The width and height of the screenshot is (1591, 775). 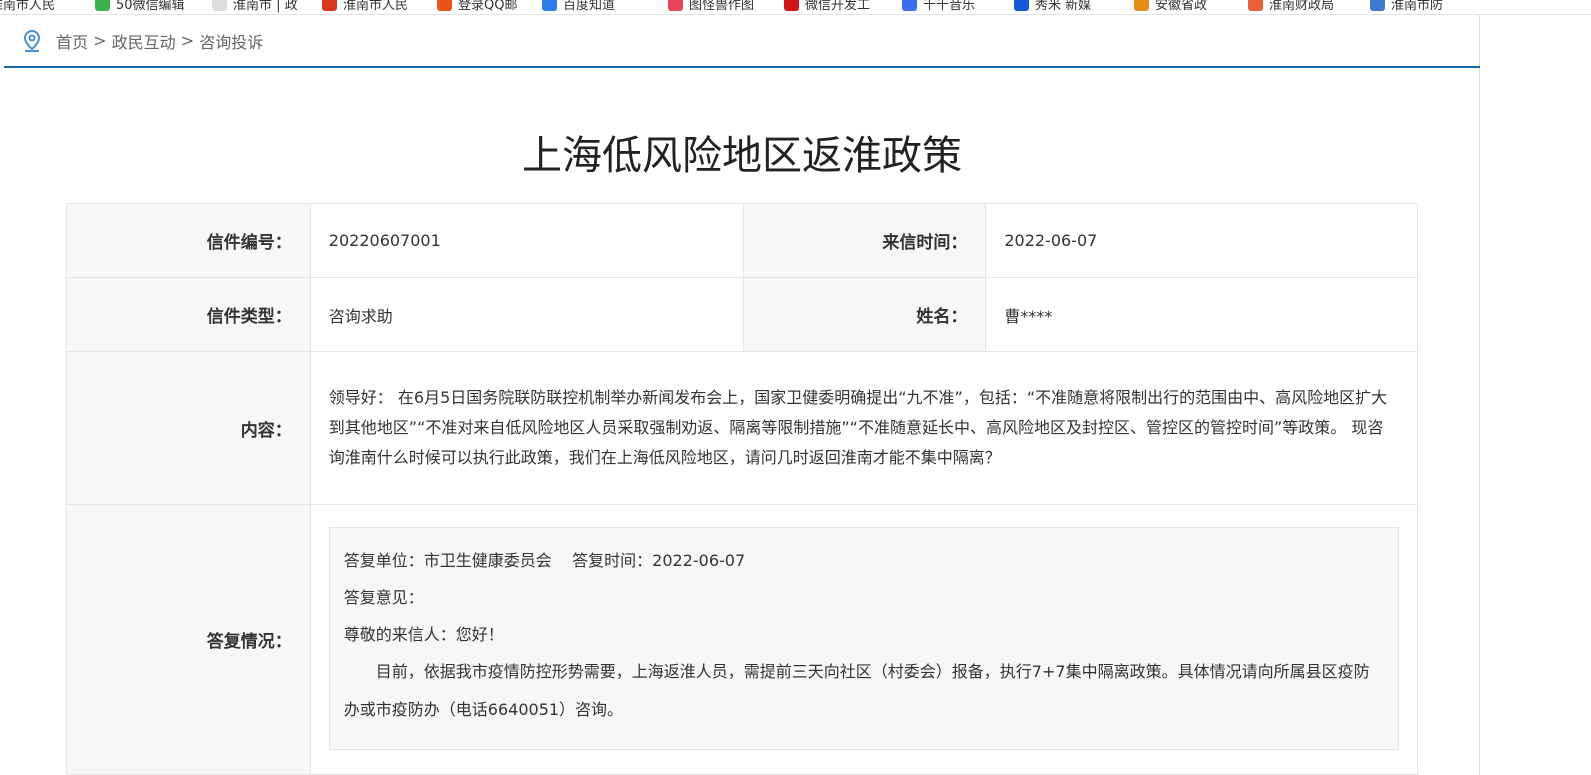 I want to click on breadcrumb: 首页 > 政民互动 > 咨询投诉, so click(x=742, y=41).